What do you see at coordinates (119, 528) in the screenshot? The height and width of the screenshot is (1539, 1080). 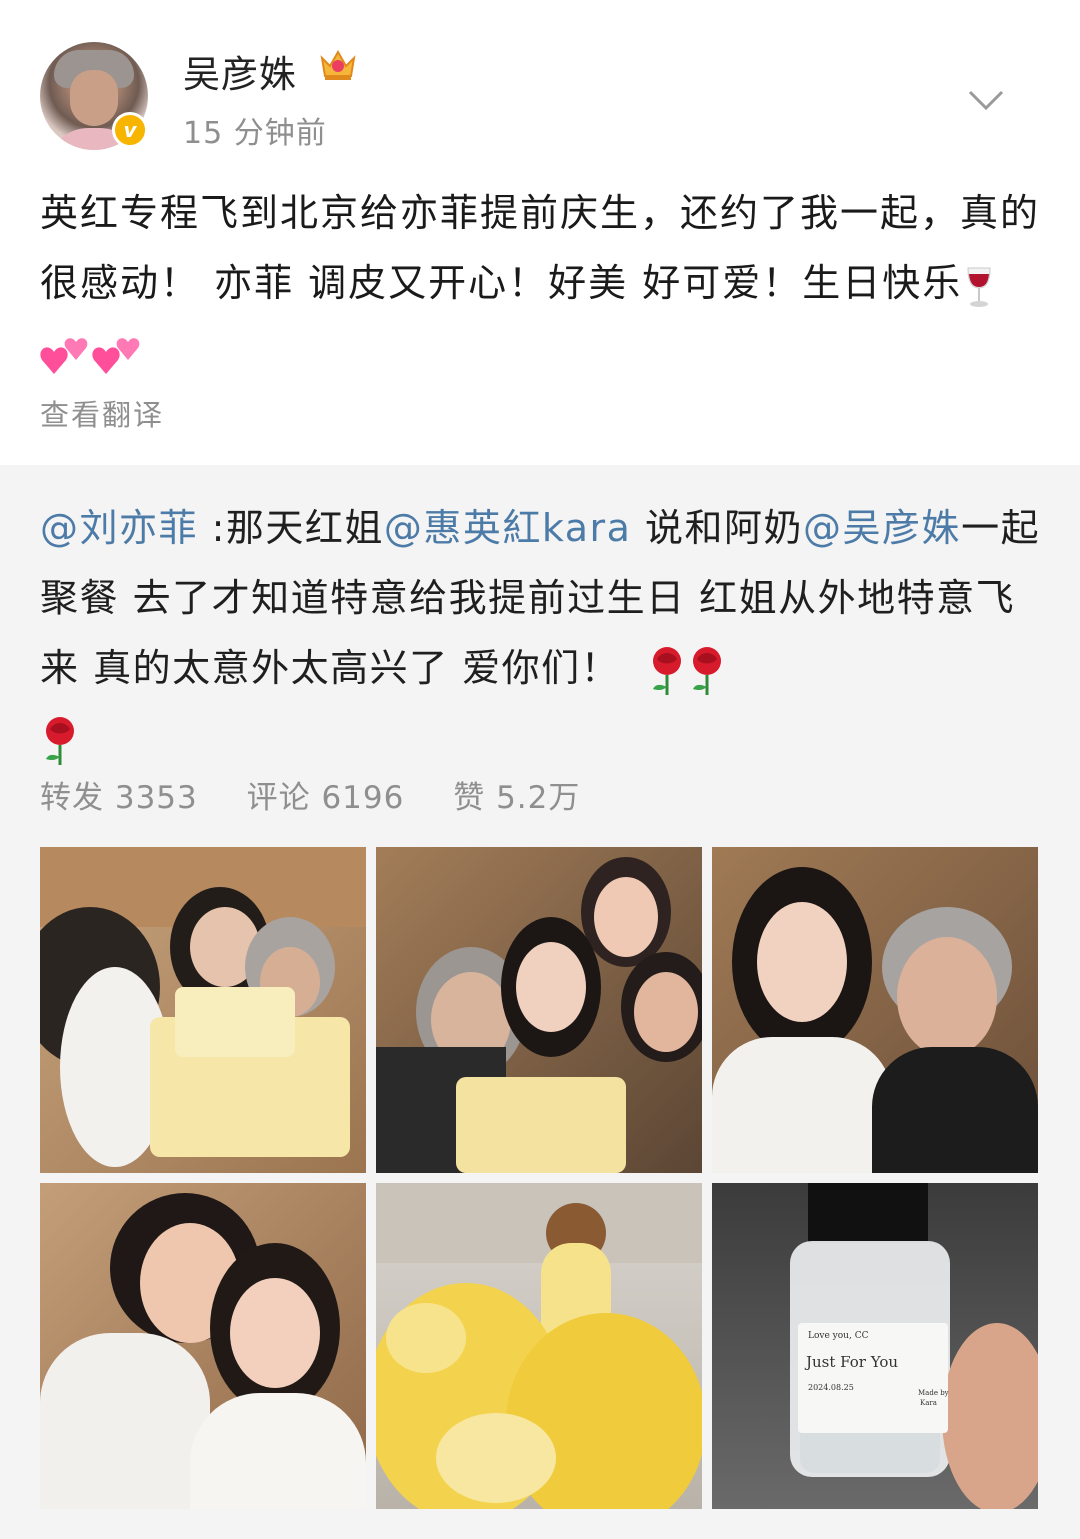 I see `mention-link: @刘亦菲` at bounding box center [119, 528].